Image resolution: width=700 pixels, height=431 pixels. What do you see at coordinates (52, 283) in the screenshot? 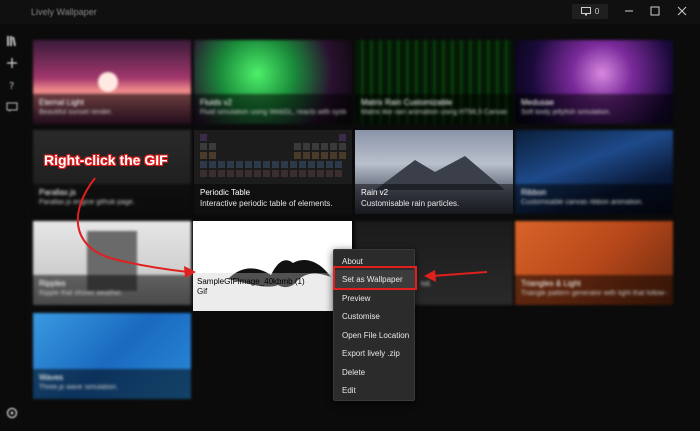
I see `tile-title: Ripples` at bounding box center [52, 283].